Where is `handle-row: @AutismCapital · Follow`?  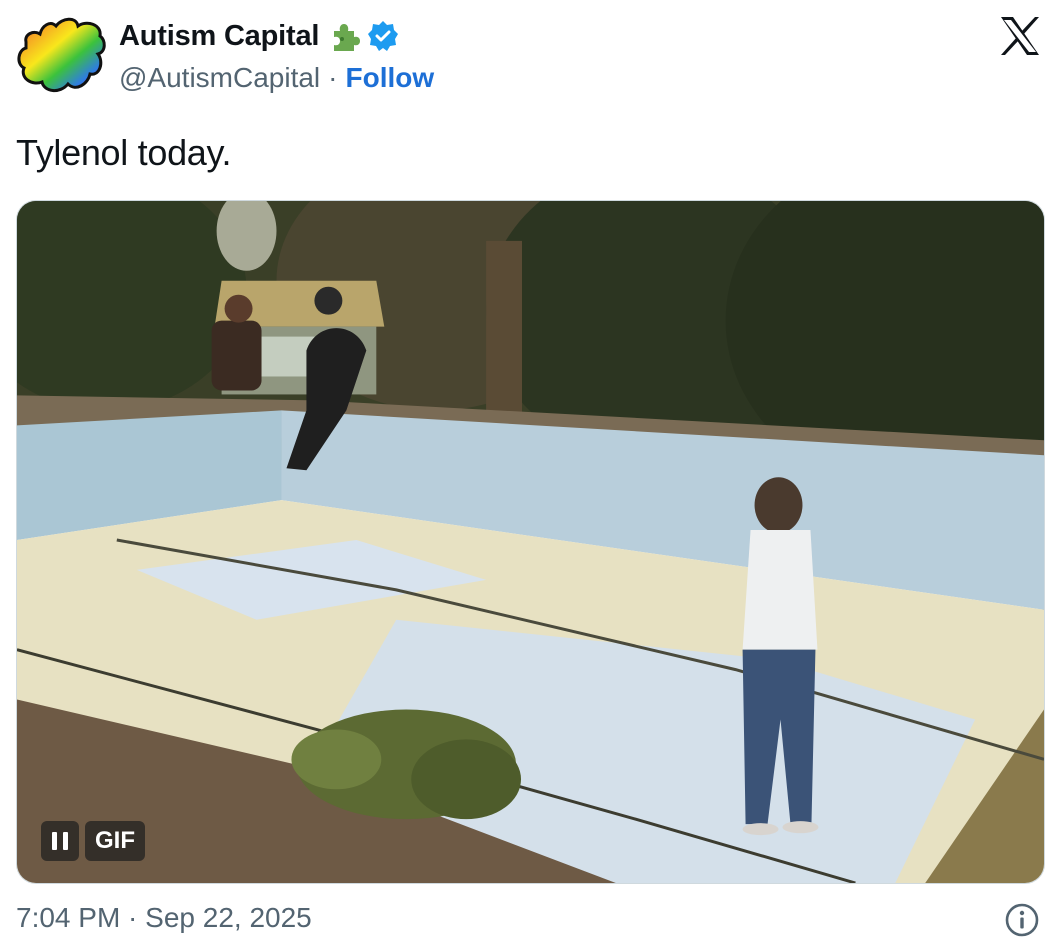 handle-row: @AutismCapital · Follow is located at coordinates (276, 78).